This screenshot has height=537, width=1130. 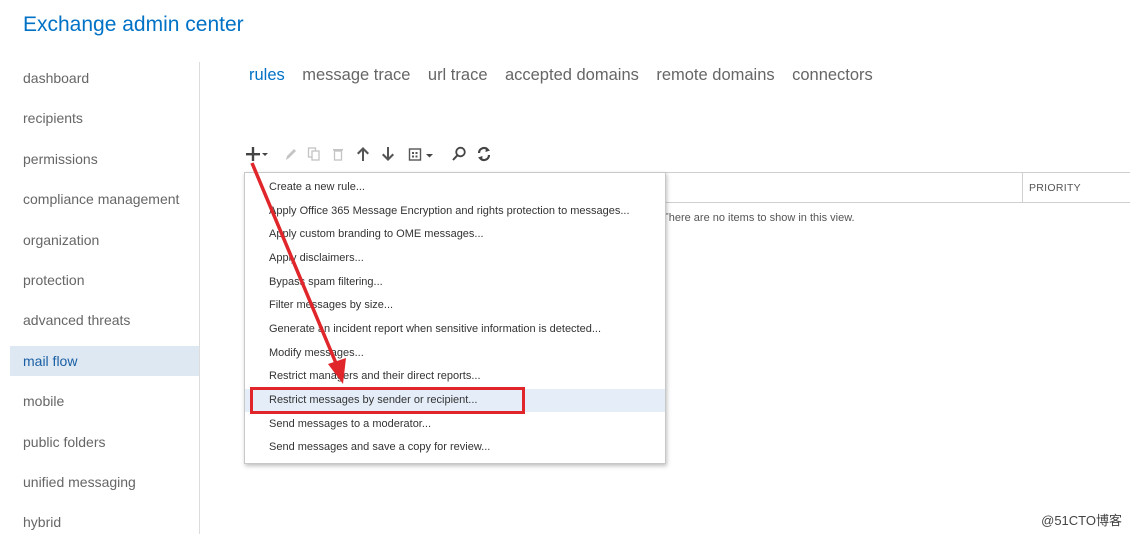 I want to click on watermark: @51CTO博客, so click(x=1081, y=520).